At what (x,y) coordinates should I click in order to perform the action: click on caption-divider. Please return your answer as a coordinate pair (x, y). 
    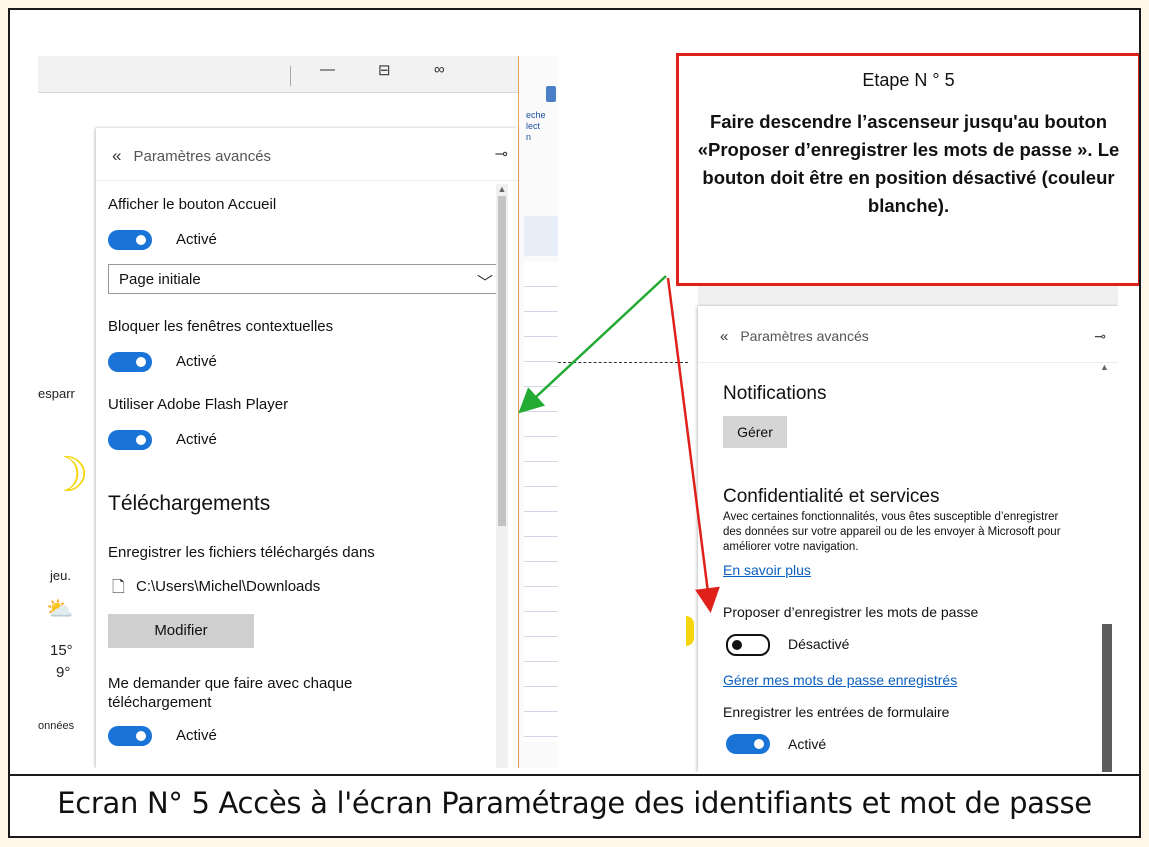
    Looking at the image, I should click on (574, 775).